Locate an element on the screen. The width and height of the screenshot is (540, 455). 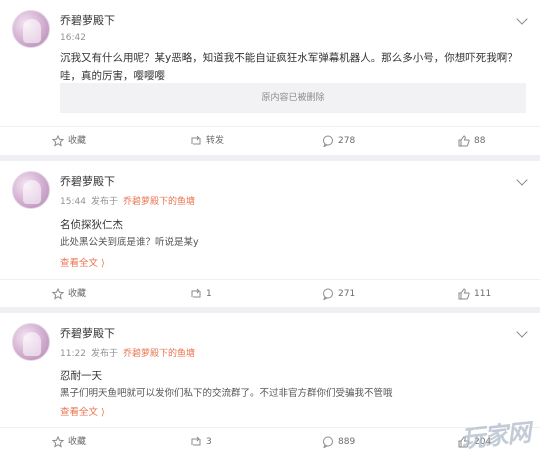
post-time: 16:42 is located at coordinates (73, 38).